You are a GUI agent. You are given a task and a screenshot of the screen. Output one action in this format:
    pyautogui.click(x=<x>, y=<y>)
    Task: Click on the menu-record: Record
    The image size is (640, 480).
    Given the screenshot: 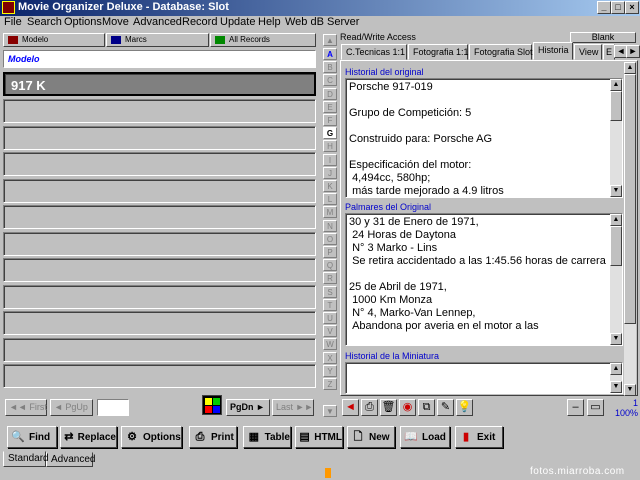 What is the action you would take?
    pyautogui.click(x=199, y=22)
    